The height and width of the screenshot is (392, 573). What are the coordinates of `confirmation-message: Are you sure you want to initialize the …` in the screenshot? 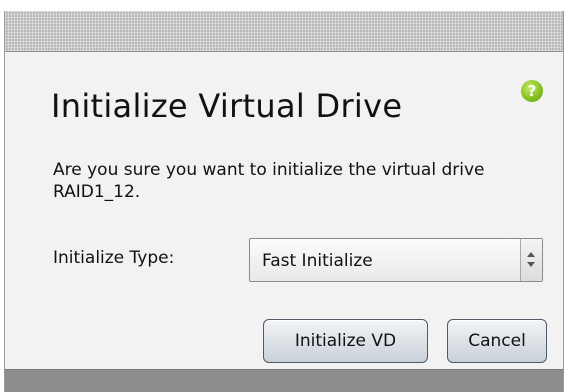 It's located at (269, 181).